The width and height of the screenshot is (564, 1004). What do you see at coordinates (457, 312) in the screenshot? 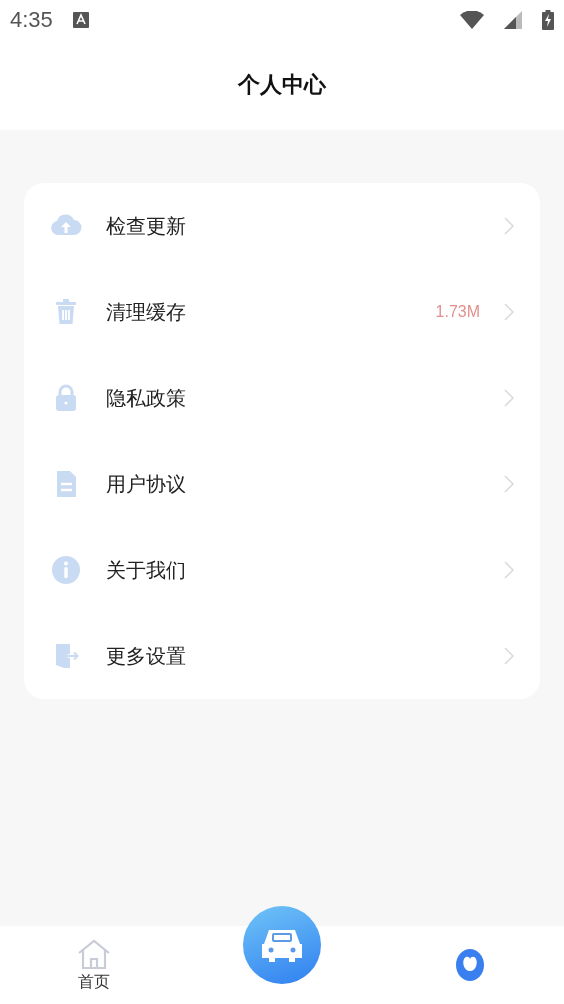
I see `cache-size: 1.73M` at bounding box center [457, 312].